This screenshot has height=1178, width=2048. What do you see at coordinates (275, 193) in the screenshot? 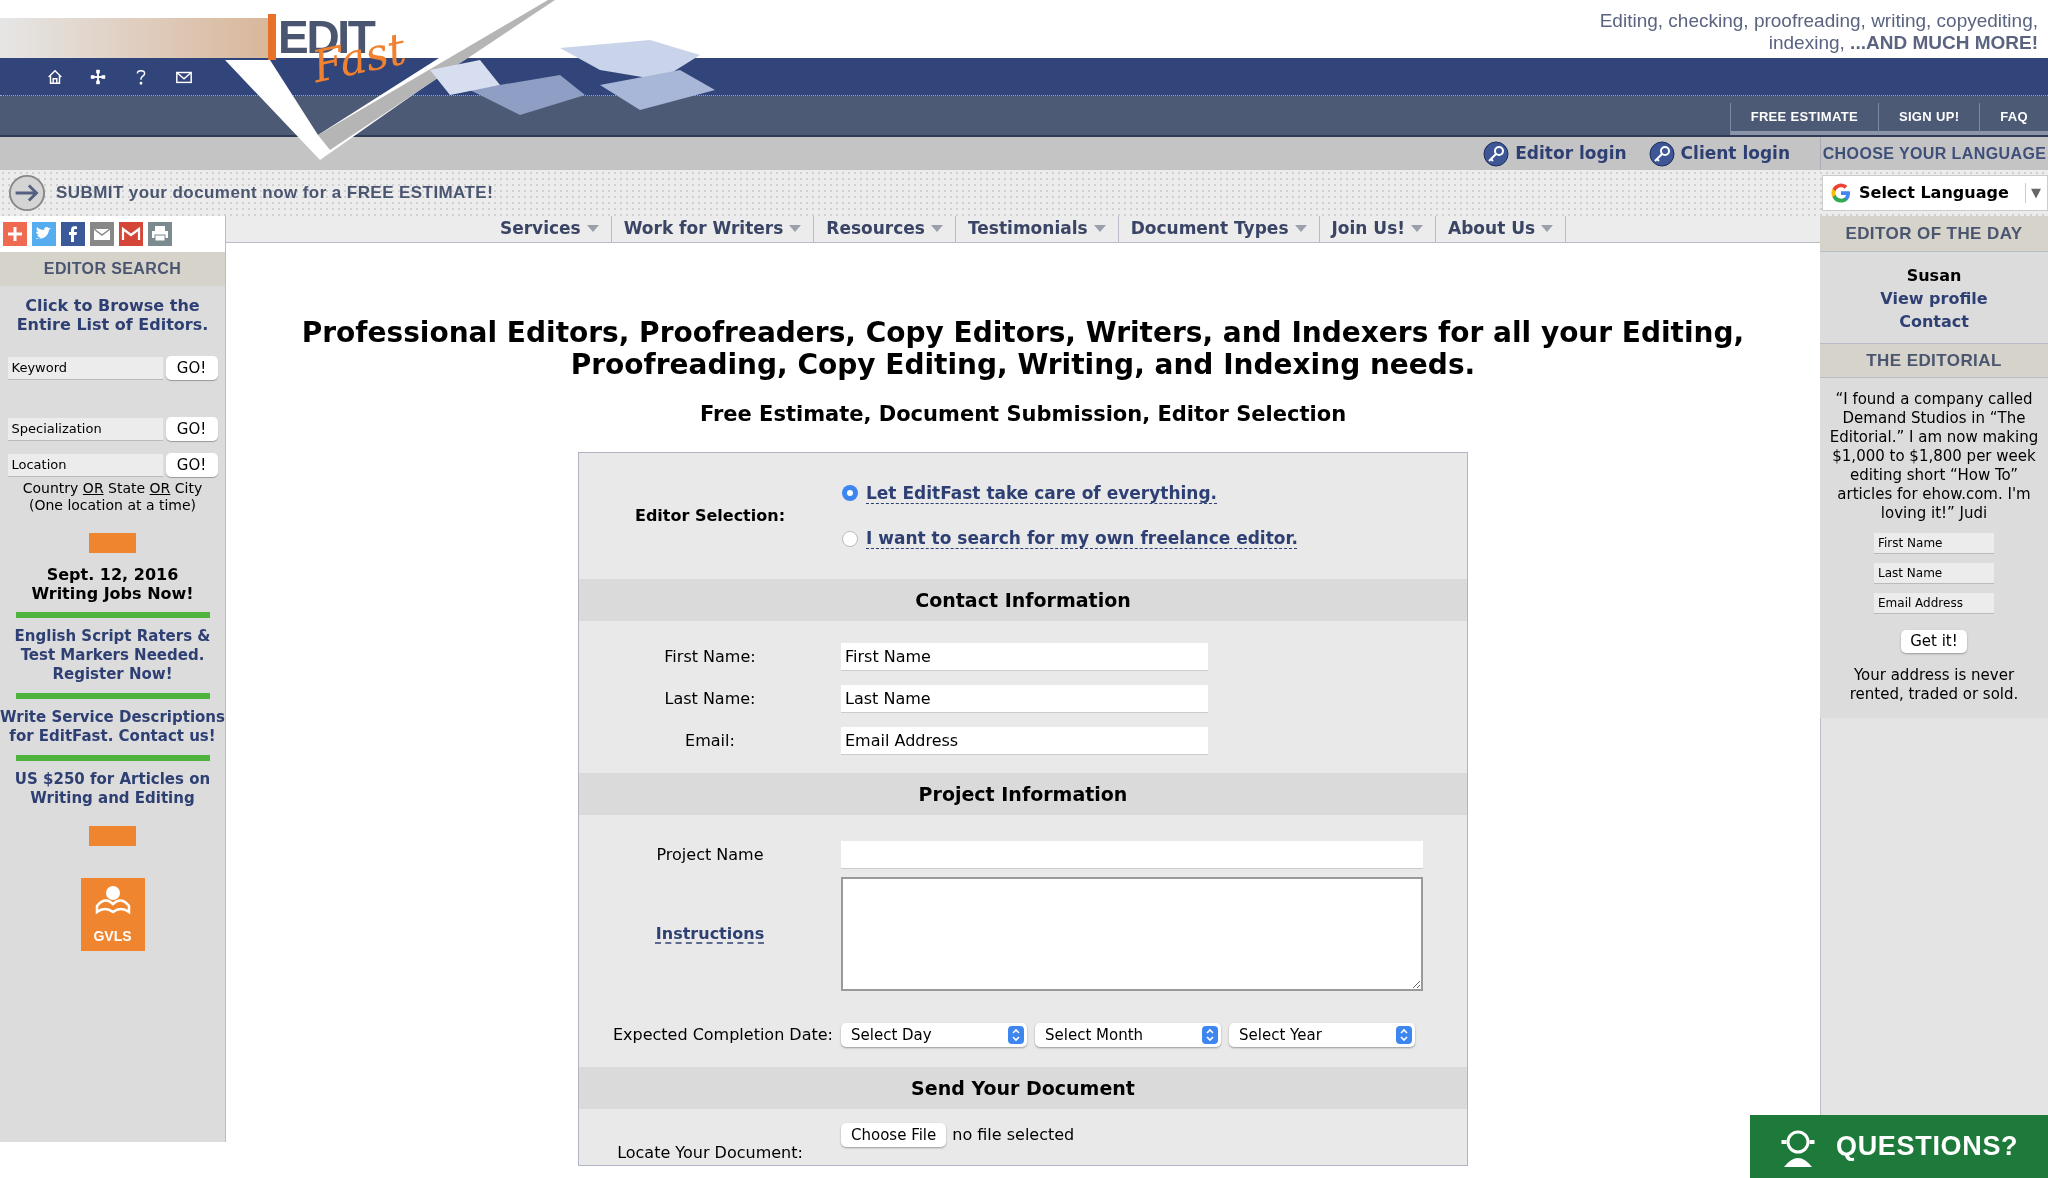
I see `banner-text: SUBMIT your document now for a FREE ESTIMATE!` at bounding box center [275, 193].